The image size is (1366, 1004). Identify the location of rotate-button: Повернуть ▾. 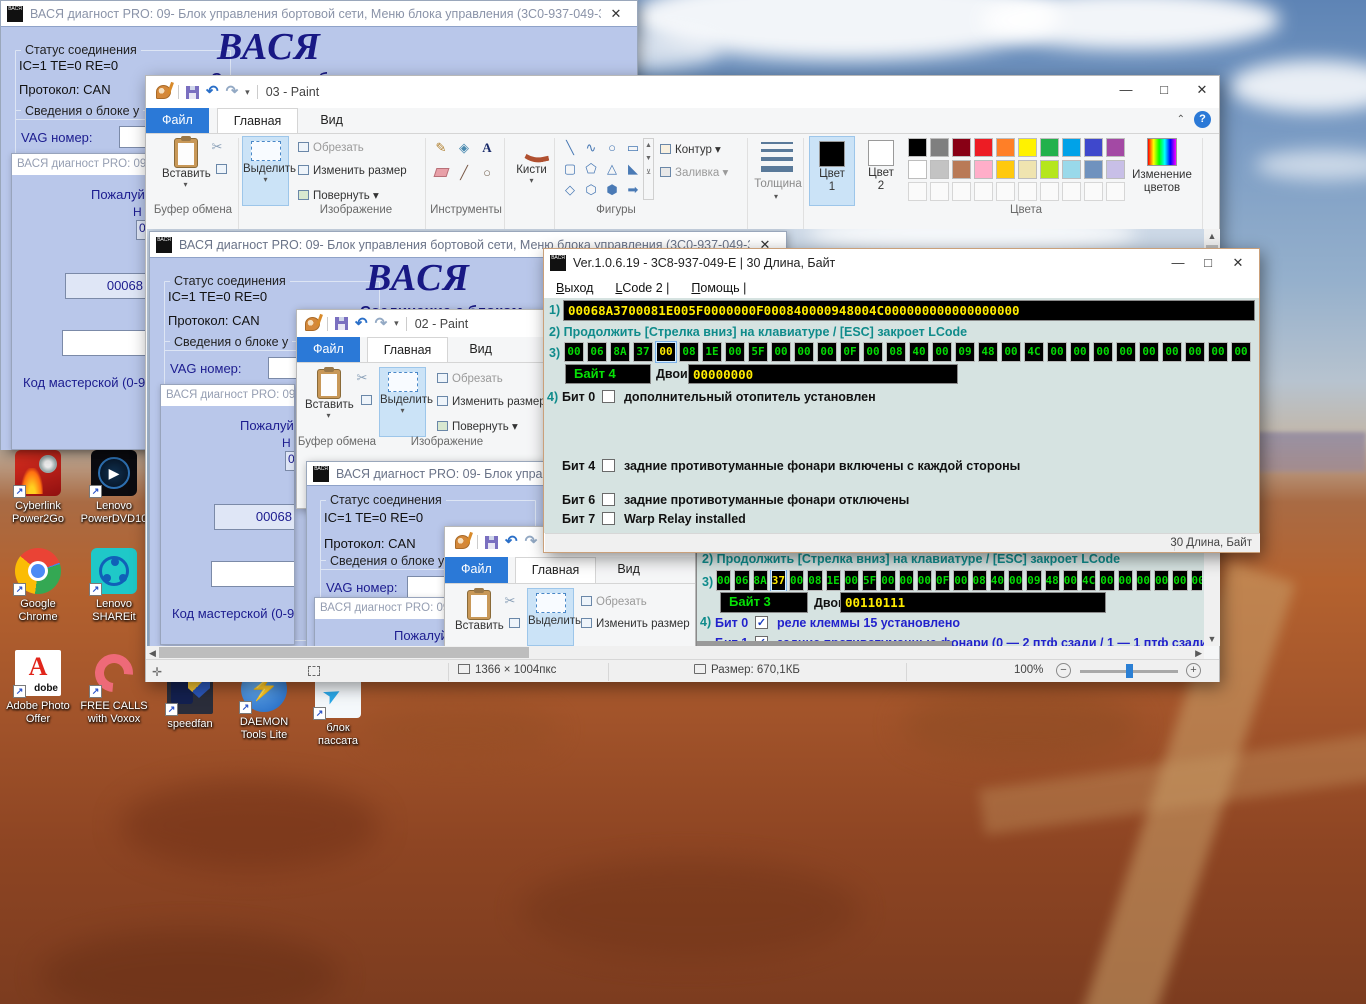
(338, 195).